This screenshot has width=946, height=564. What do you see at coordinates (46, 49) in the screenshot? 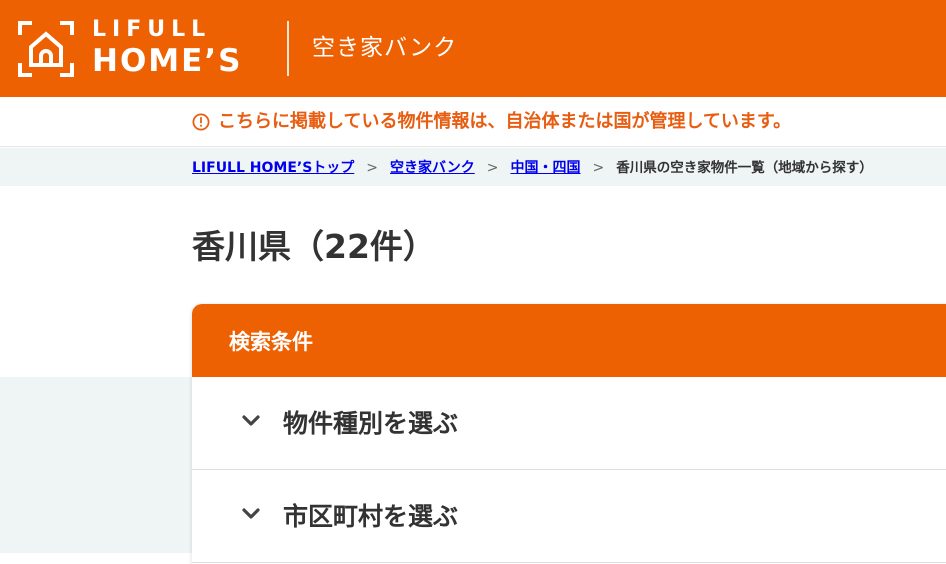
I see `home-logo-icon` at bounding box center [46, 49].